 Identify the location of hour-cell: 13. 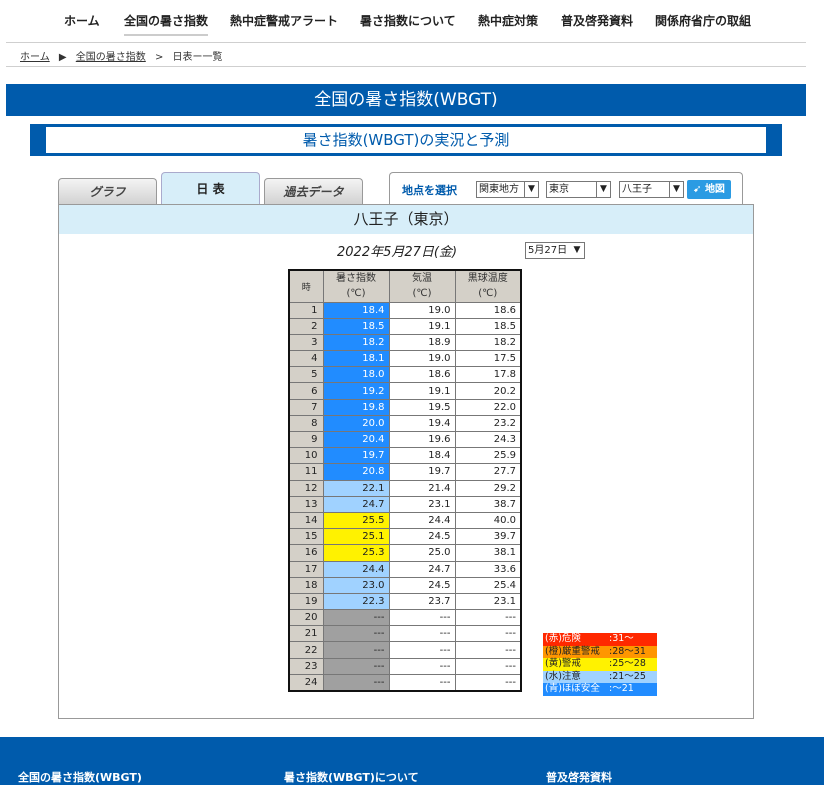
(306, 504).